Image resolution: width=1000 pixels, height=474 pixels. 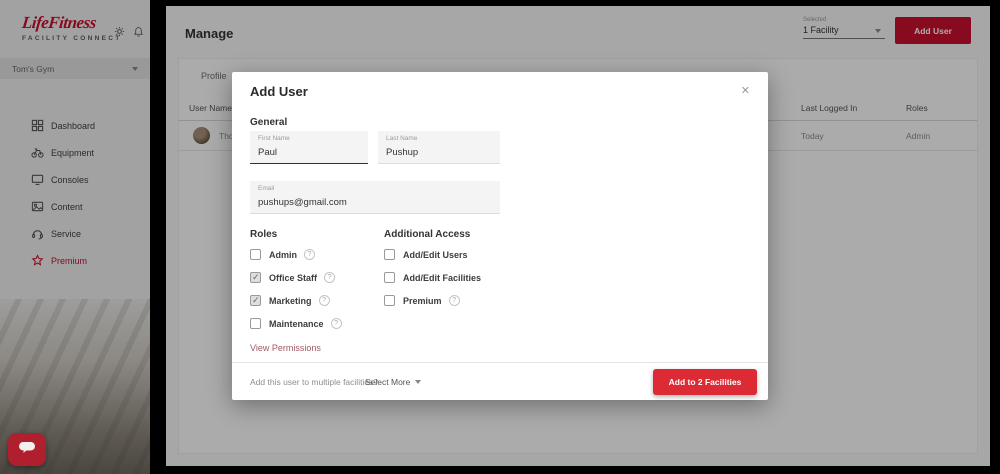 What do you see at coordinates (266, 188) in the screenshot?
I see `email-label: Email` at bounding box center [266, 188].